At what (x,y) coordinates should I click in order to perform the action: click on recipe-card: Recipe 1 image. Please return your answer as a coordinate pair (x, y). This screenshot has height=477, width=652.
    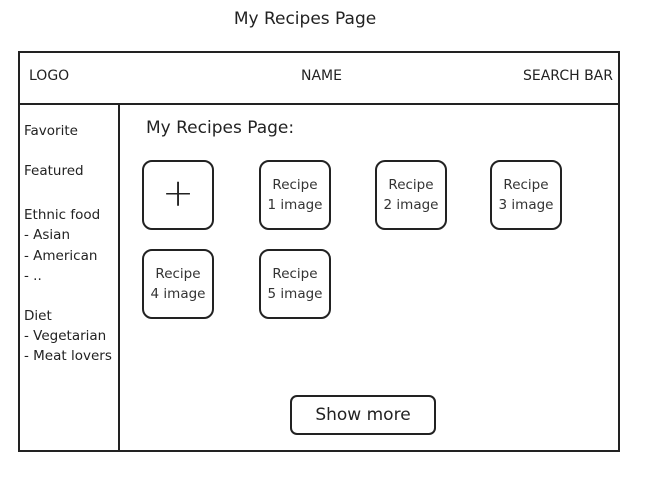
    Looking at the image, I should click on (295, 195).